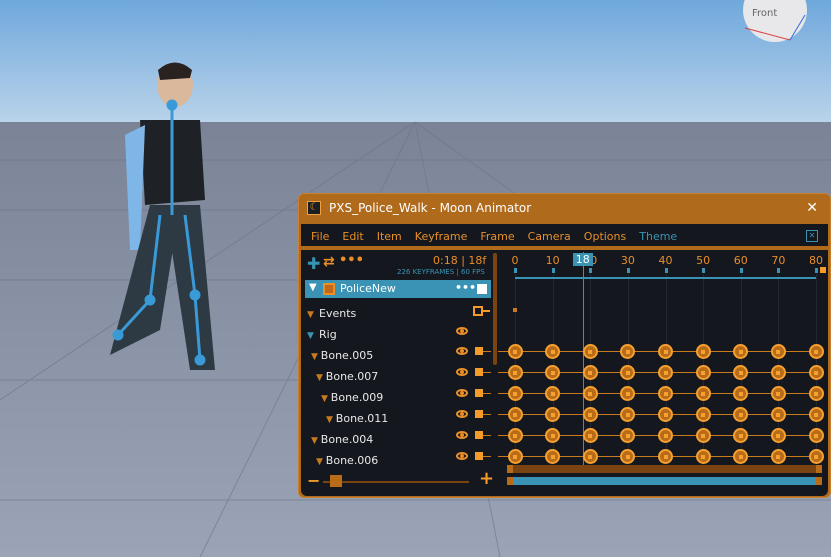 The width and height of the screenshot is (831, 557). I want to click on playhead-label: 18, so click(582, 259).